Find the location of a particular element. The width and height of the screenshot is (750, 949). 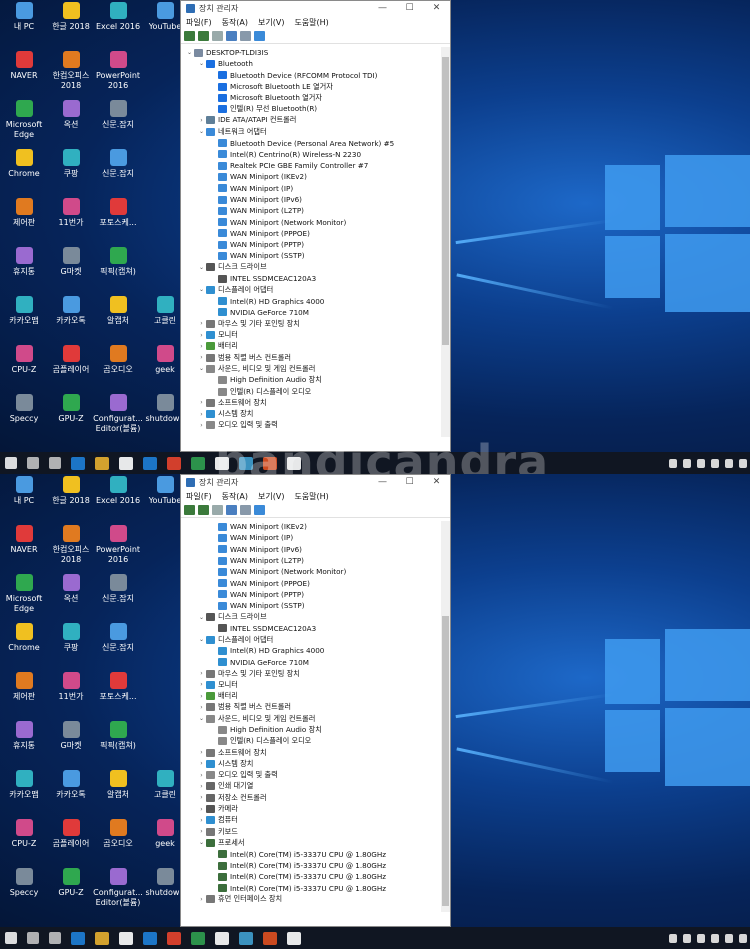

security-icon is located at coordinates (687, 463).